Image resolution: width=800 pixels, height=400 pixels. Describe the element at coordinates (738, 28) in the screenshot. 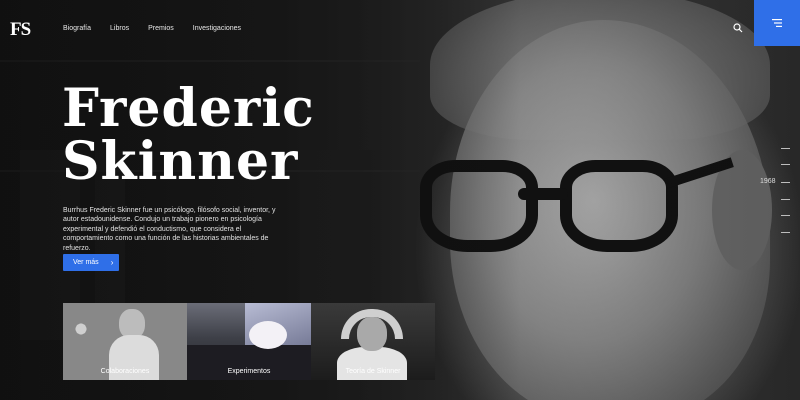

I see `search-icon` at that location.